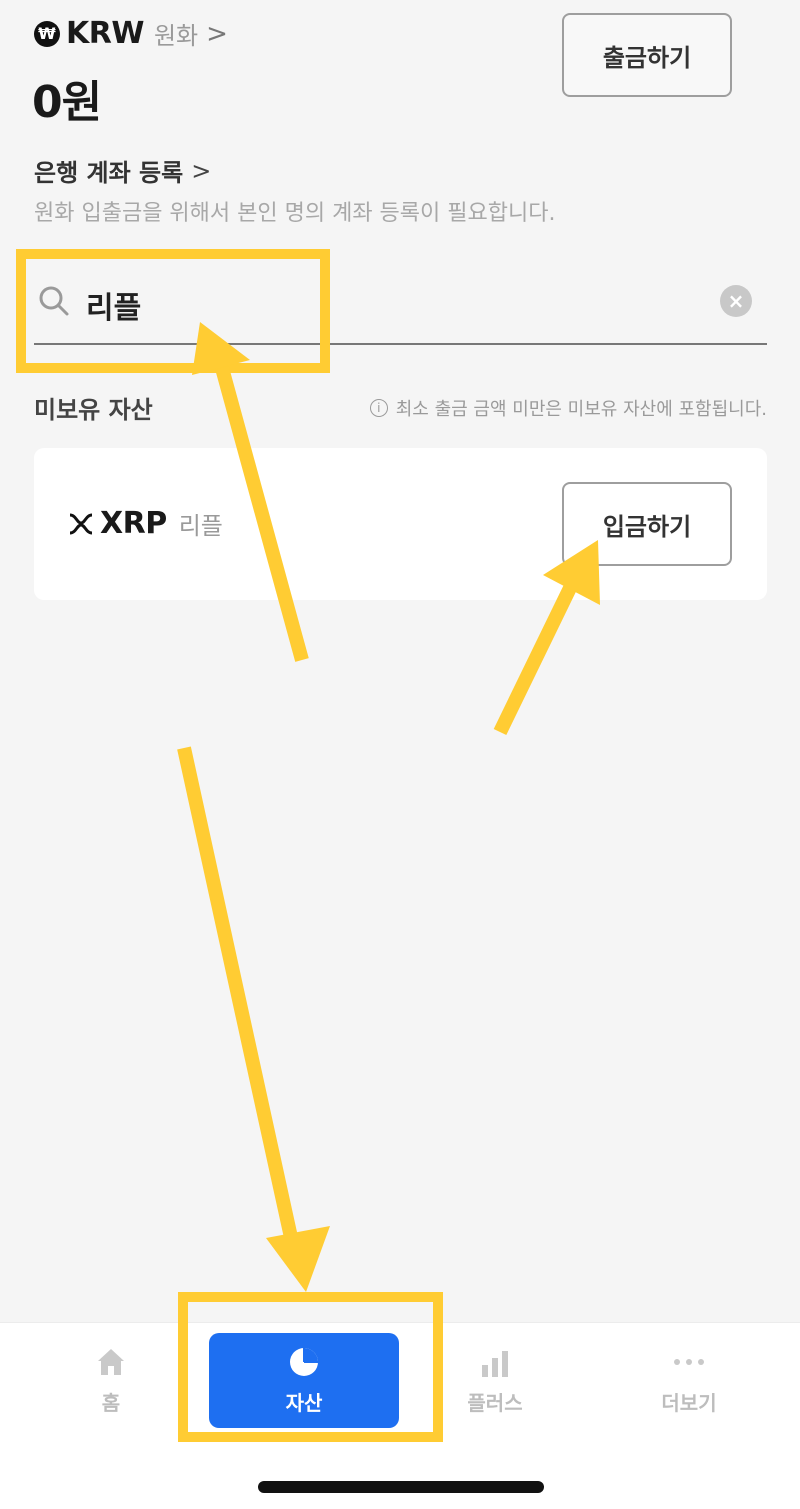  Describe the element at coordinates (111, 1362) in the screenshot. I see `home-icon` at that location.